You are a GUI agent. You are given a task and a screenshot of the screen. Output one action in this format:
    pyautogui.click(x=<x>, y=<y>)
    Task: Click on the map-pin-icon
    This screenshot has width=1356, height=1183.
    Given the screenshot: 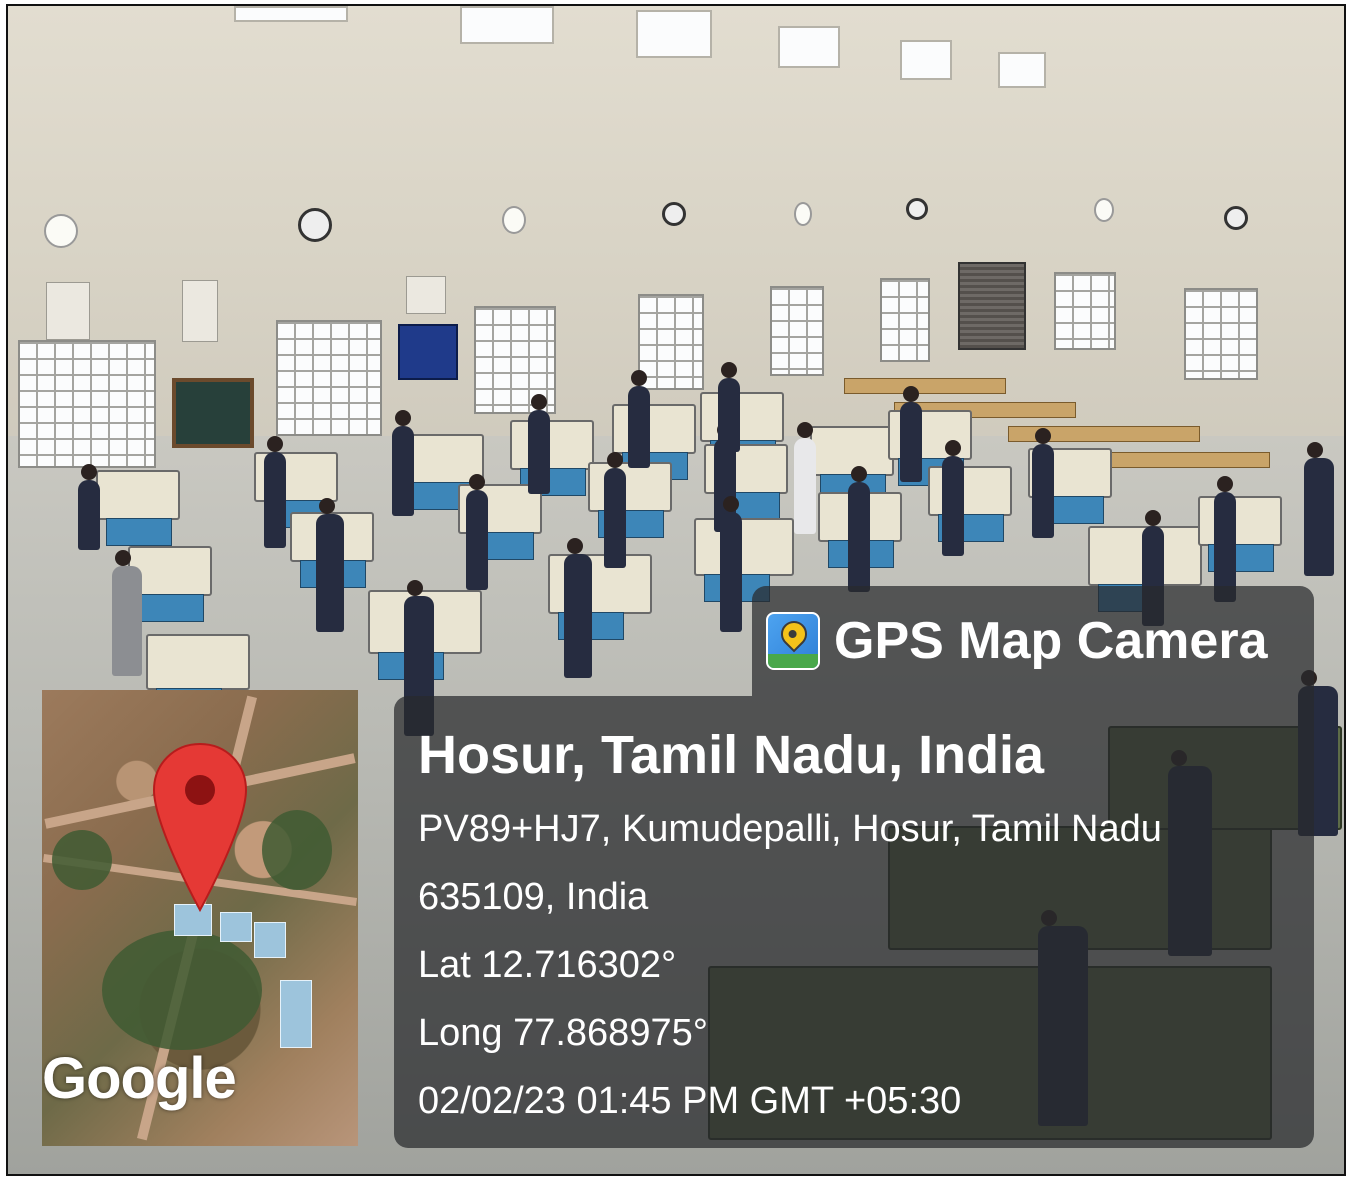 What is the action you would take?
    pyautogui.click(x=200, y=827)
    